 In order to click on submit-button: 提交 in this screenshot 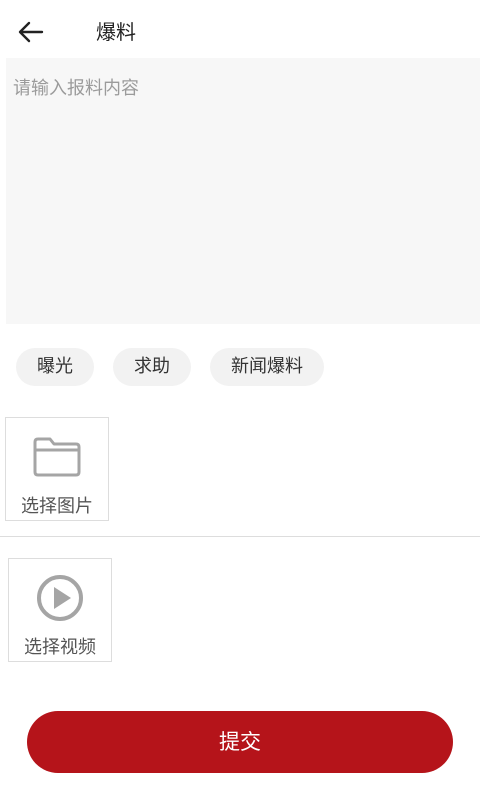, I will do `click(240, 742)`.